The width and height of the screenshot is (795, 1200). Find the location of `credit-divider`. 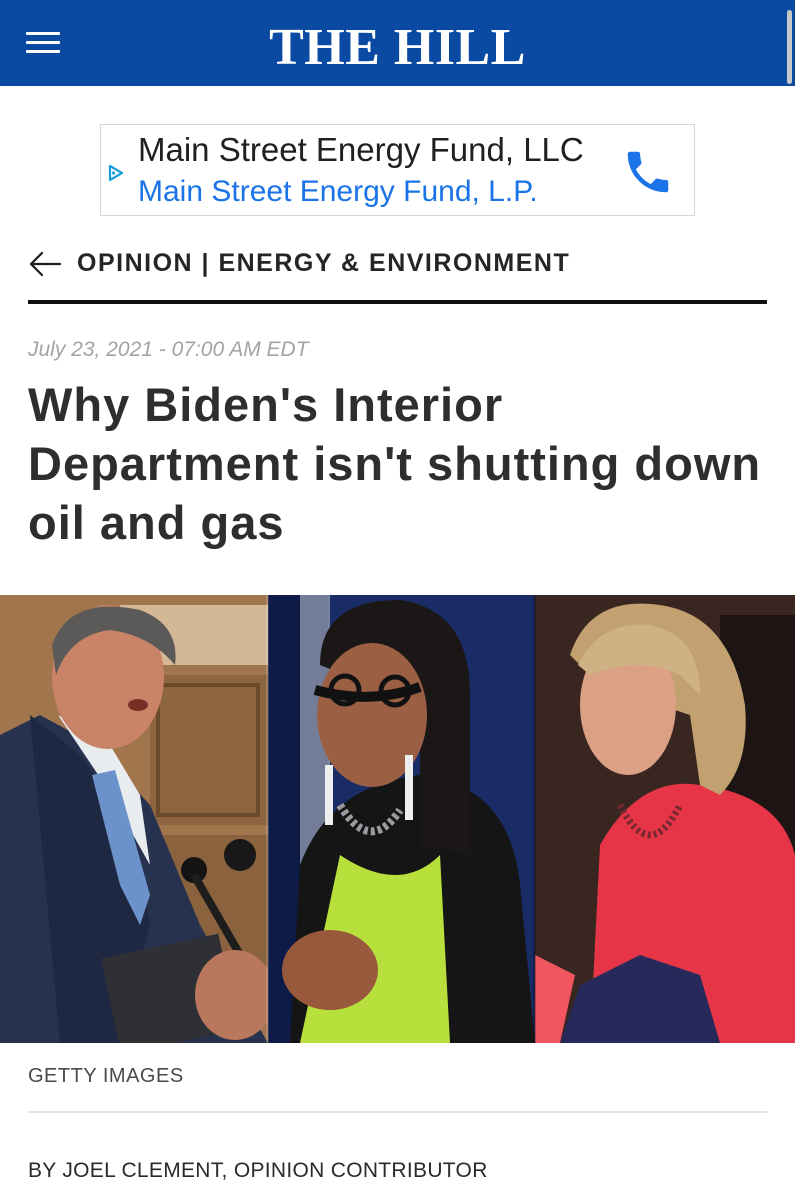

credit-divider is located at coordinates (397, 1112).